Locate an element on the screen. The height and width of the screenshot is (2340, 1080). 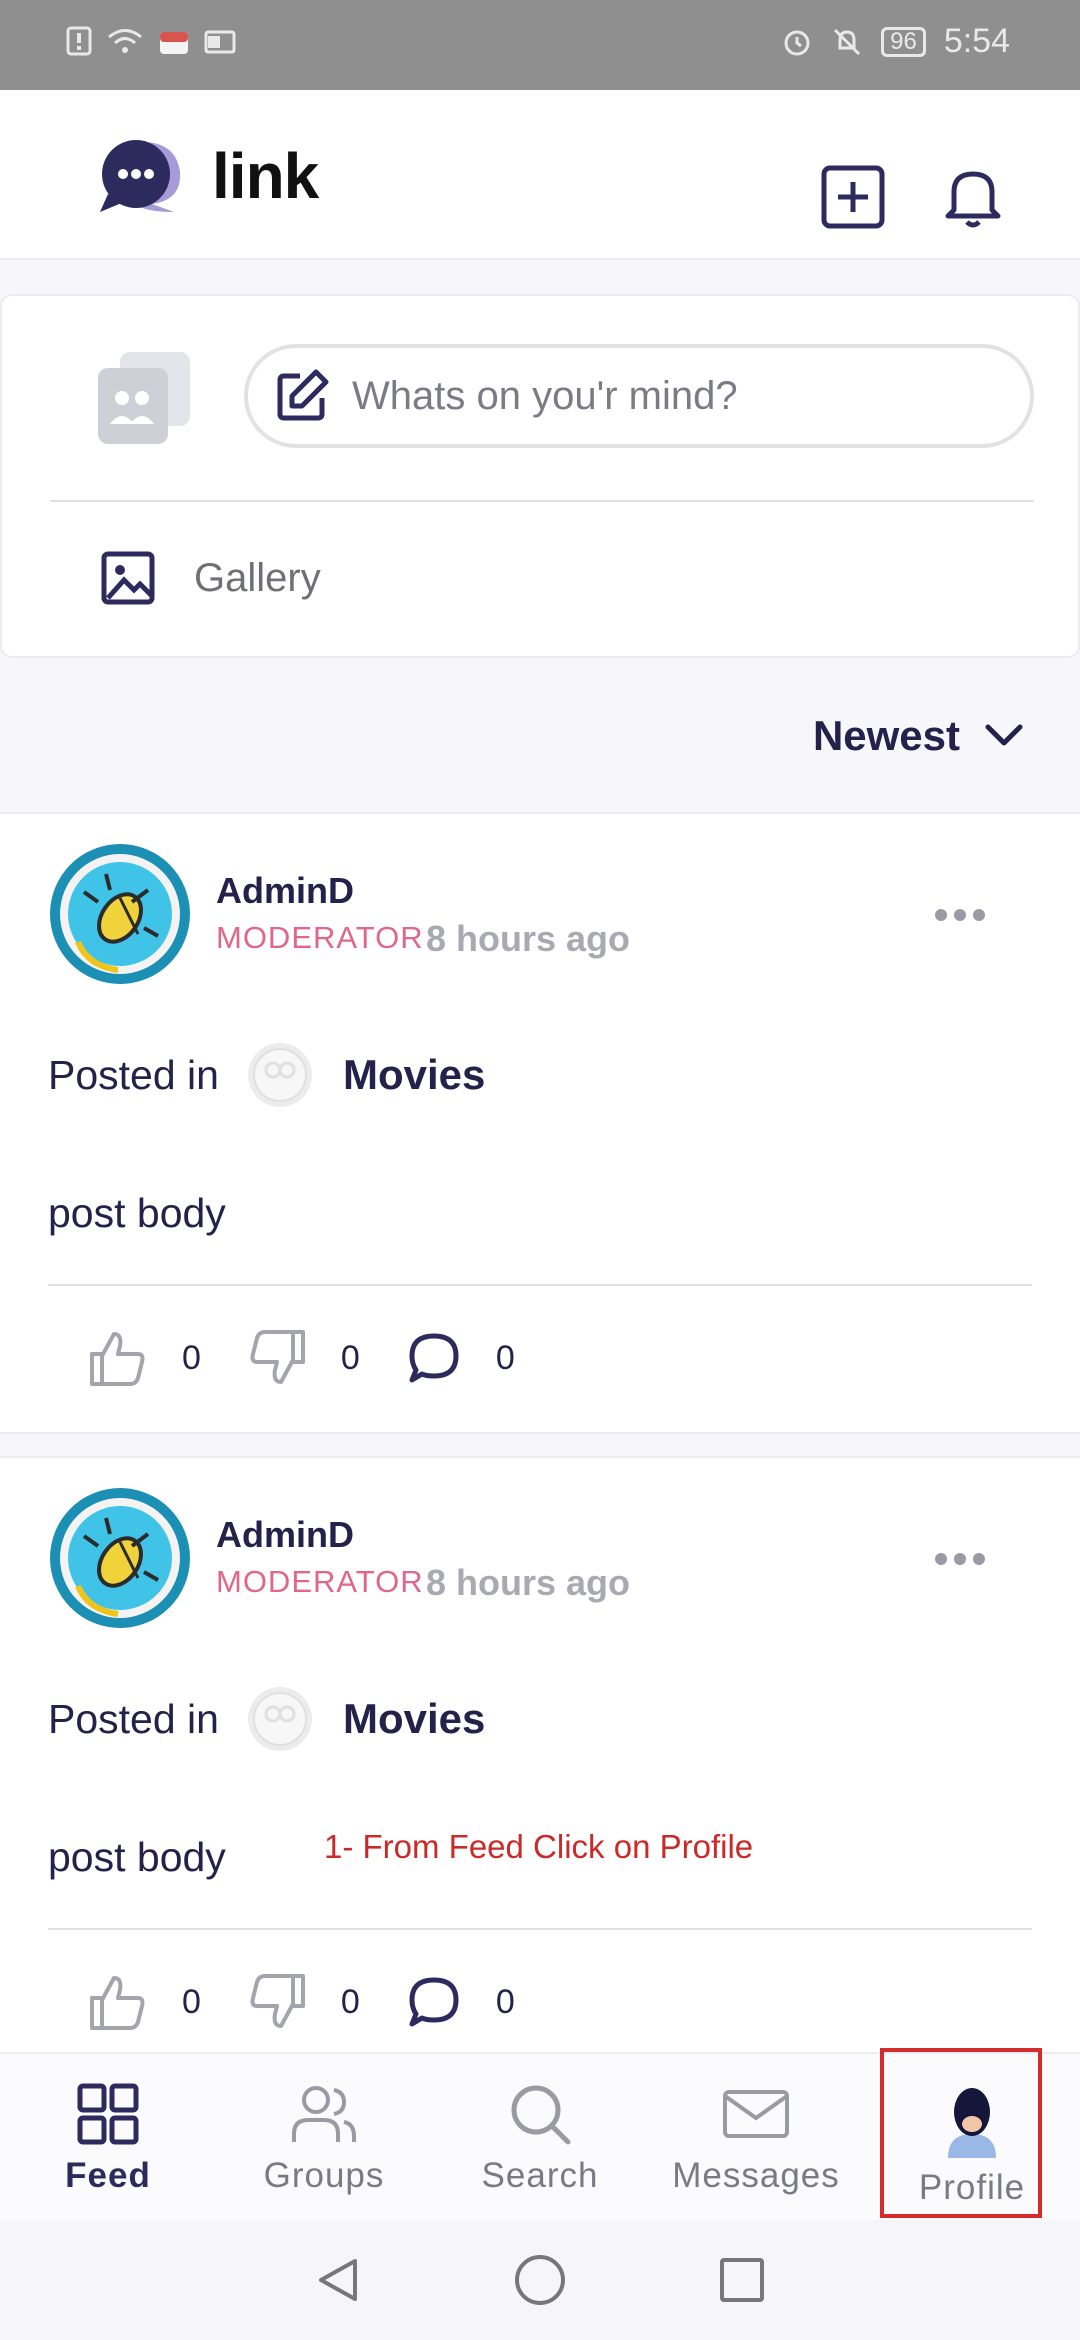
recents-icon is located at coordinates (742, 2280).